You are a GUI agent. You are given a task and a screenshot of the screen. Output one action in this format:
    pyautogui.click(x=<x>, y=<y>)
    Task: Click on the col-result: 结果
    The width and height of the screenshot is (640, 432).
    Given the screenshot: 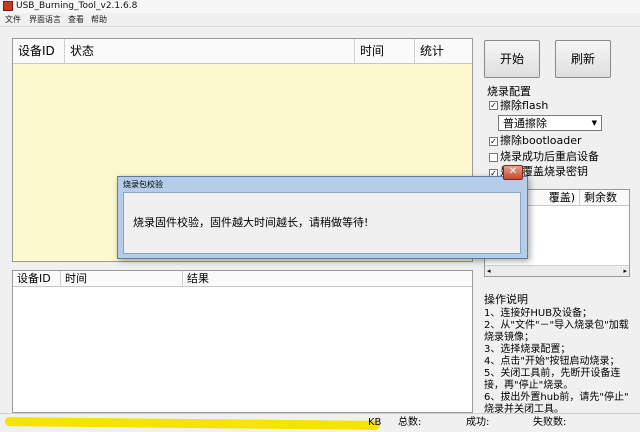 What is the action you would take?
    pyautogui.click(x=327, y=279)
    